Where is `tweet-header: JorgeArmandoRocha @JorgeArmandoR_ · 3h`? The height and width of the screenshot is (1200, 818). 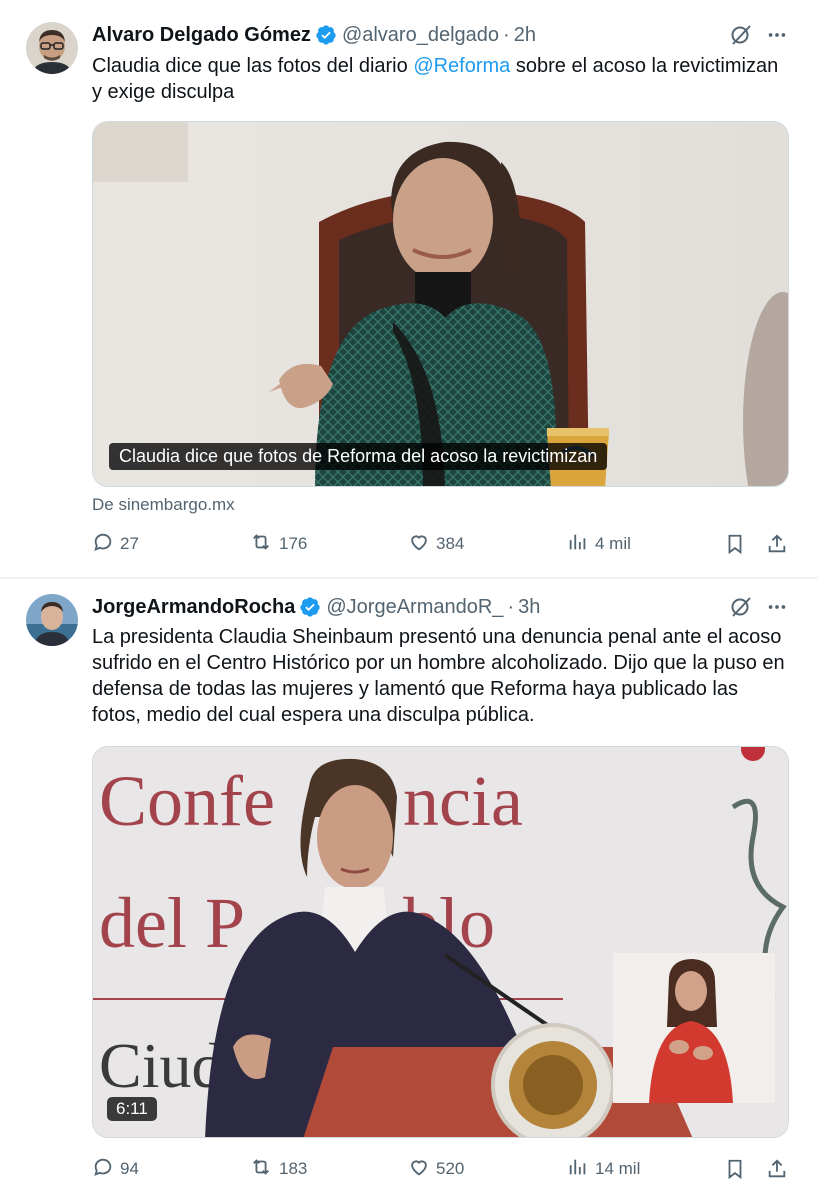 tweet-header: JorgeArmandoRocha @JorgeArmandoR_ · 3h is located at coordinates (316, 607).